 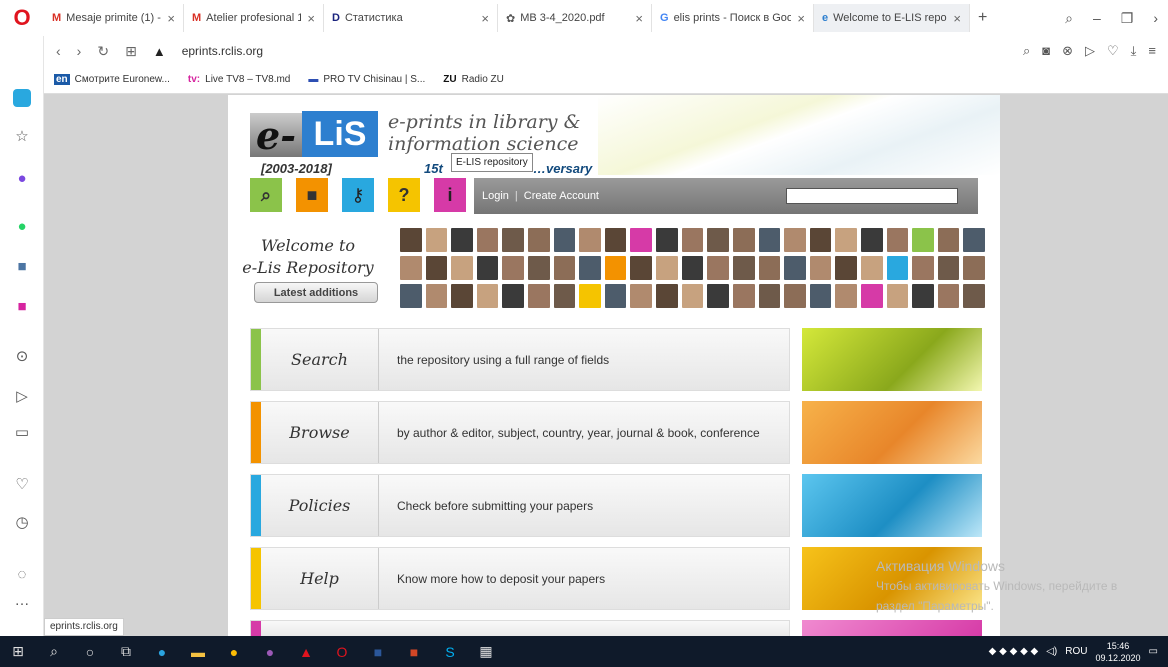 I want to click on chevron-right-icon: ›, so click(x=1155, y=18).